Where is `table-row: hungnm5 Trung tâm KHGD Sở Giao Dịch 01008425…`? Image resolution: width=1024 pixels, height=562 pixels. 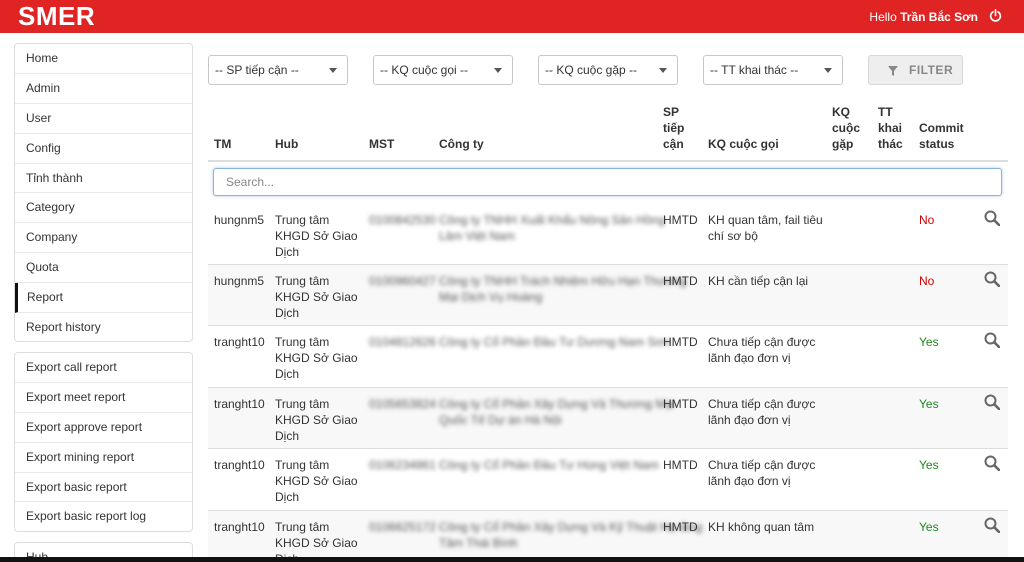
table-row: hungnm5 Trung tâm KHGD Sở Giao Dịch 01008425… is located at coordinates (608, 234).